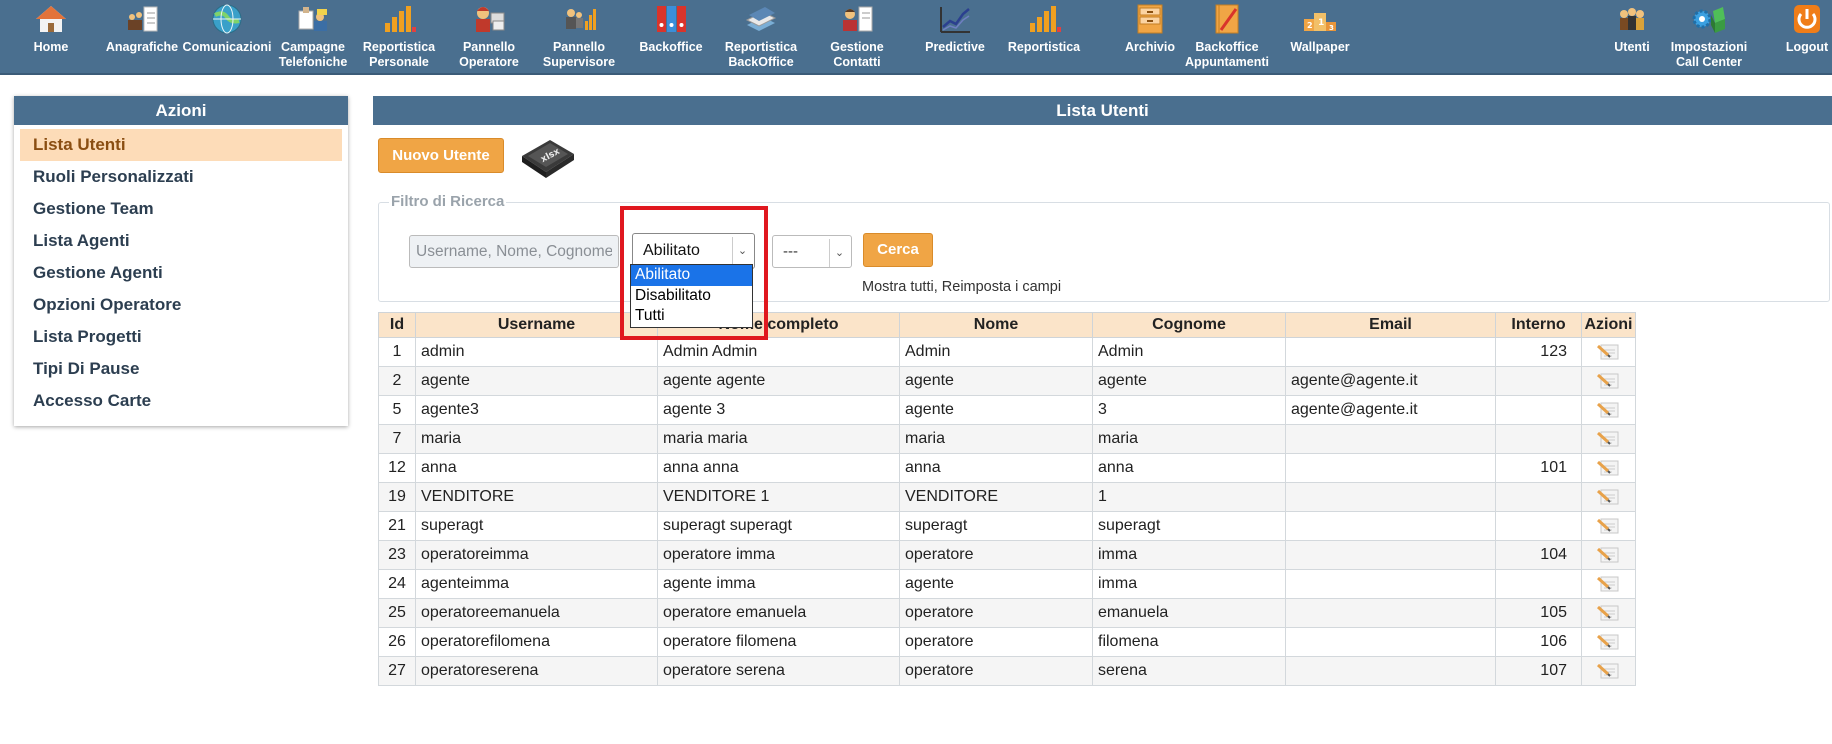 This screenshot has width=1832, height=744. Describe the element at coordinates (1007, 352) in the screenshot. I see `table-row: 1 admin Admin Admin Admin Admin 123` at that location.